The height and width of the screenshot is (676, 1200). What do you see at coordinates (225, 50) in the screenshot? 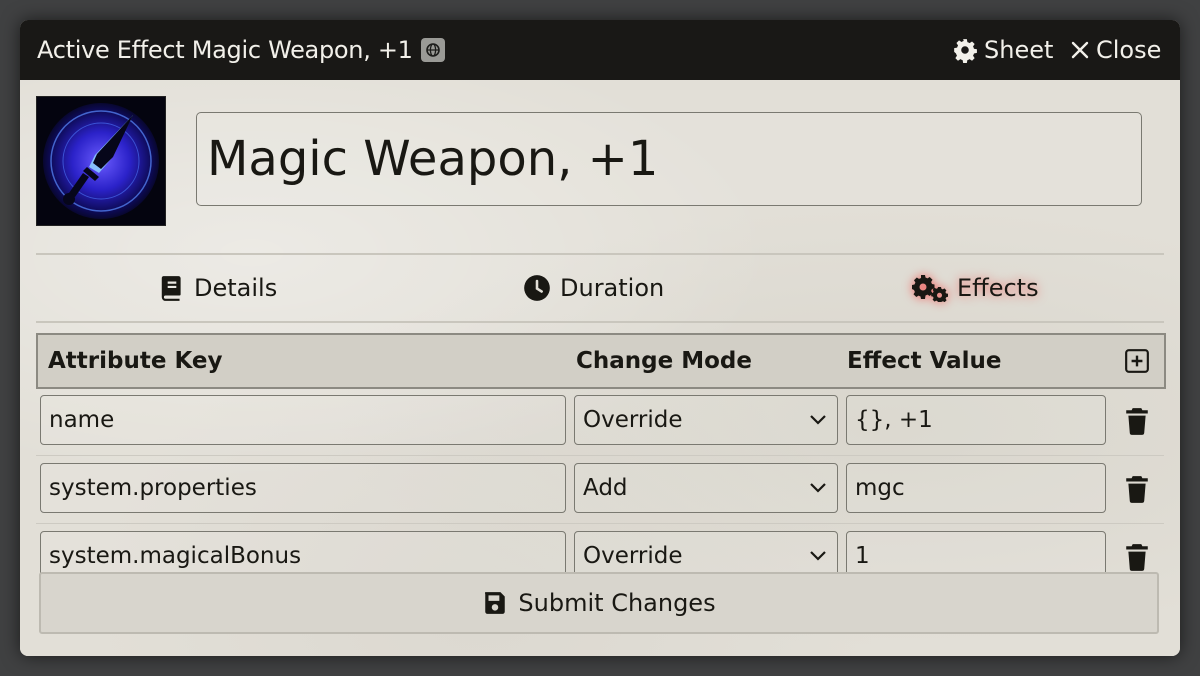
I see `window-title-text: Active Effect Magic Weapon, +1` at bounding box center [225, 50].